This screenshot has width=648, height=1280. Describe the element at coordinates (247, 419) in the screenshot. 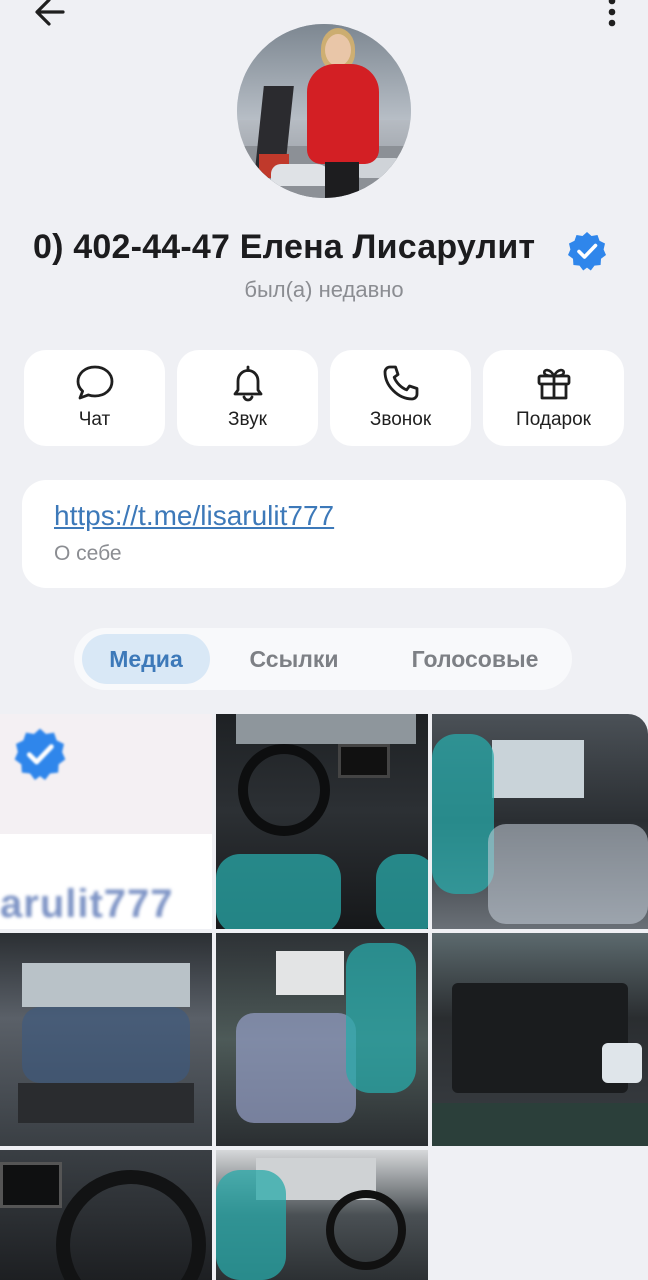

I see `sound-button-label: Звук` at that location.